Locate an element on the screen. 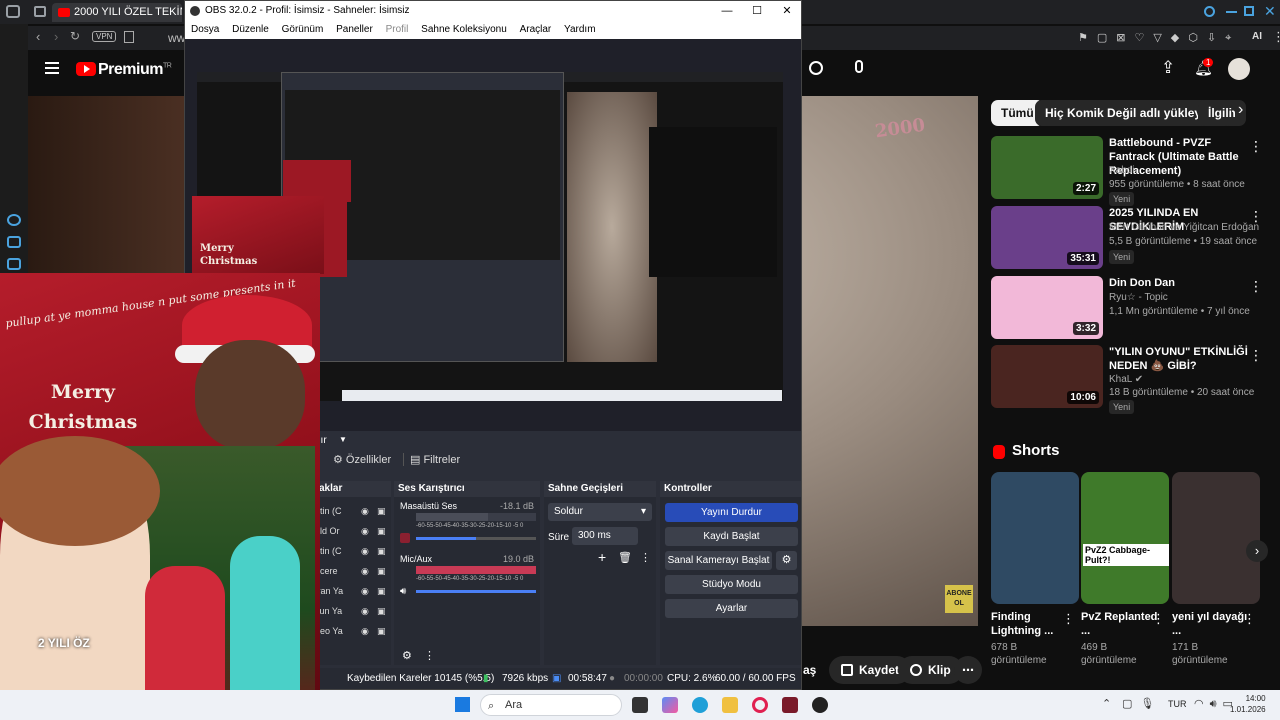 Image resolution: width=1280 pixels, height=720 pixels. channel-name: KhaL ✔ is located at coordinates (1126, 379).